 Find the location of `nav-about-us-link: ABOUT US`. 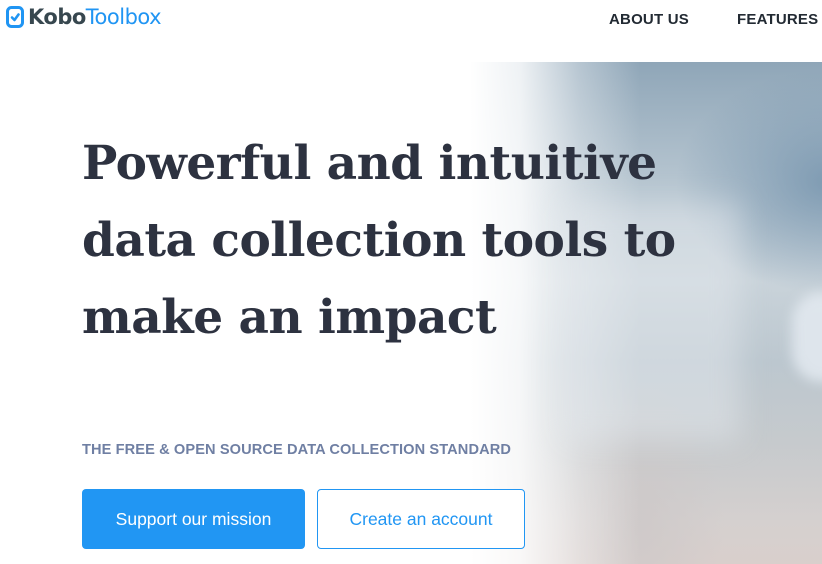

nav-about-us-link: ABOUT US is located at coordinates (649, 20).